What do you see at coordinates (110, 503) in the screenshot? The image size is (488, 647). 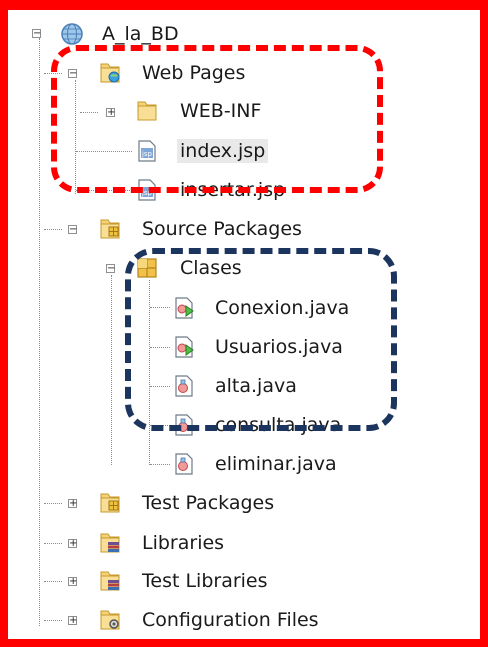 I see `test-folder-icon` at bounding box center [110, 503].